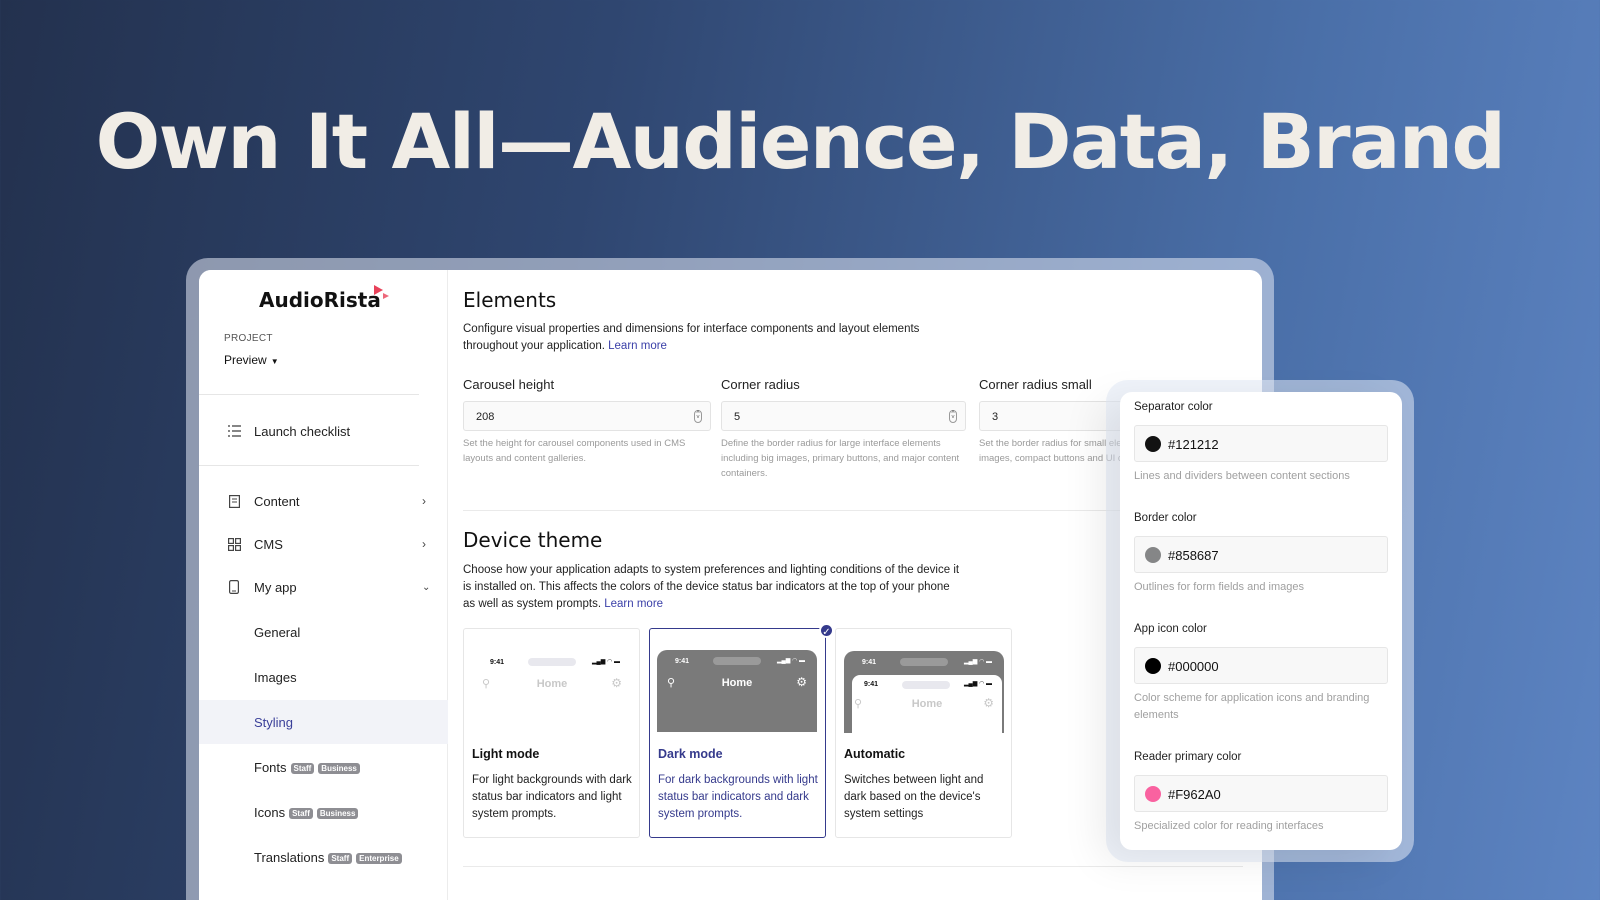  What do you see at coordinates (268, 544) in the screenshot?
I see `sidebar-item-label: CMS` at bounding box center [268, 544].